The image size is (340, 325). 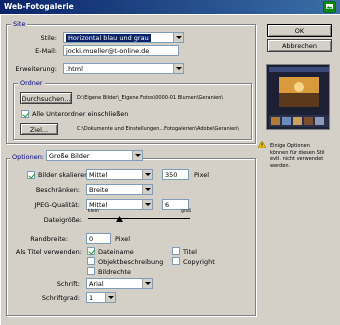 What do you see at coordinates (25, 114) in the screenshot?
I see `include-subfolders-checkbox` at bounding box center [25, 114].